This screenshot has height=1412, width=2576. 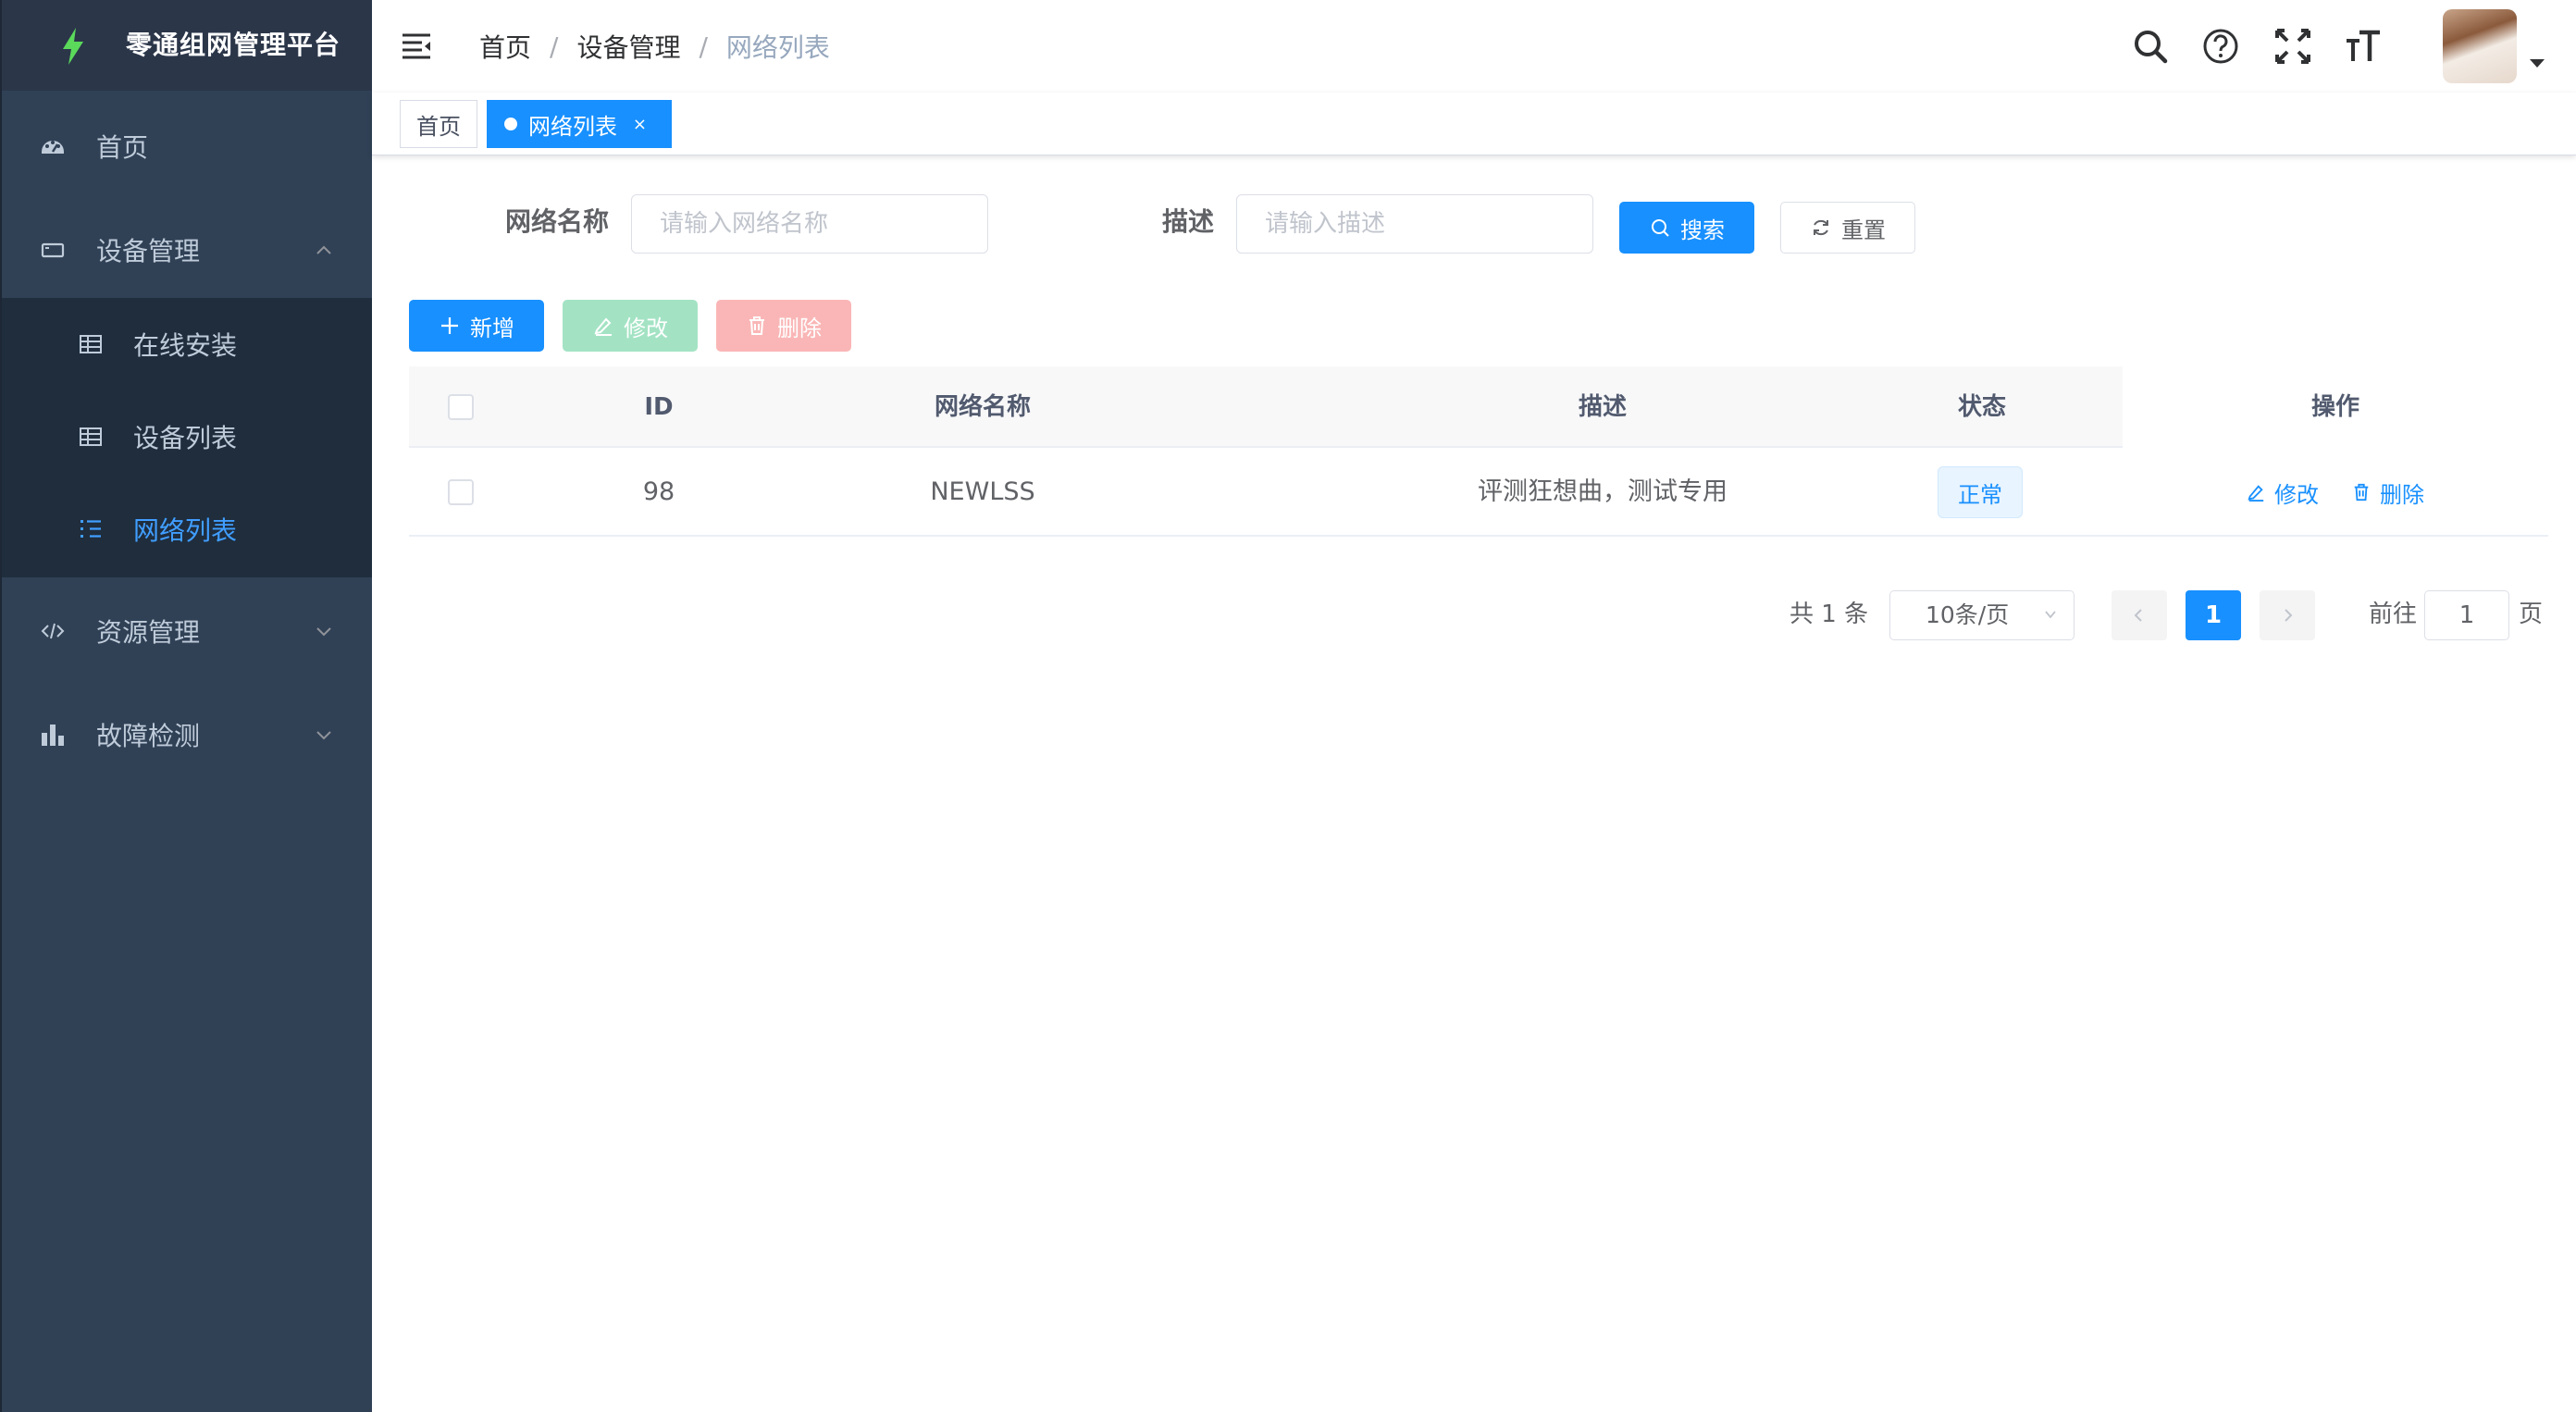 What do you see at coordinates (1863, 230) in the screenshot?
I see `reset-button-label: 重置` at bounding box center [1863, 230].